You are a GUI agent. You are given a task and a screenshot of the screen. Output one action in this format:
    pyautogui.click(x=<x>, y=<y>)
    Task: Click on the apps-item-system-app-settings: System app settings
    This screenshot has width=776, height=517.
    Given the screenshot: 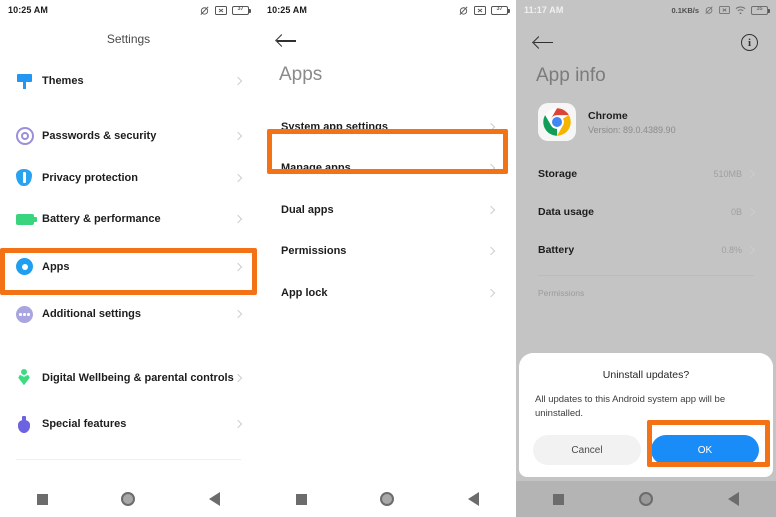 What is the action you would take?
    pyautogui.click(x=387, y=127)
    